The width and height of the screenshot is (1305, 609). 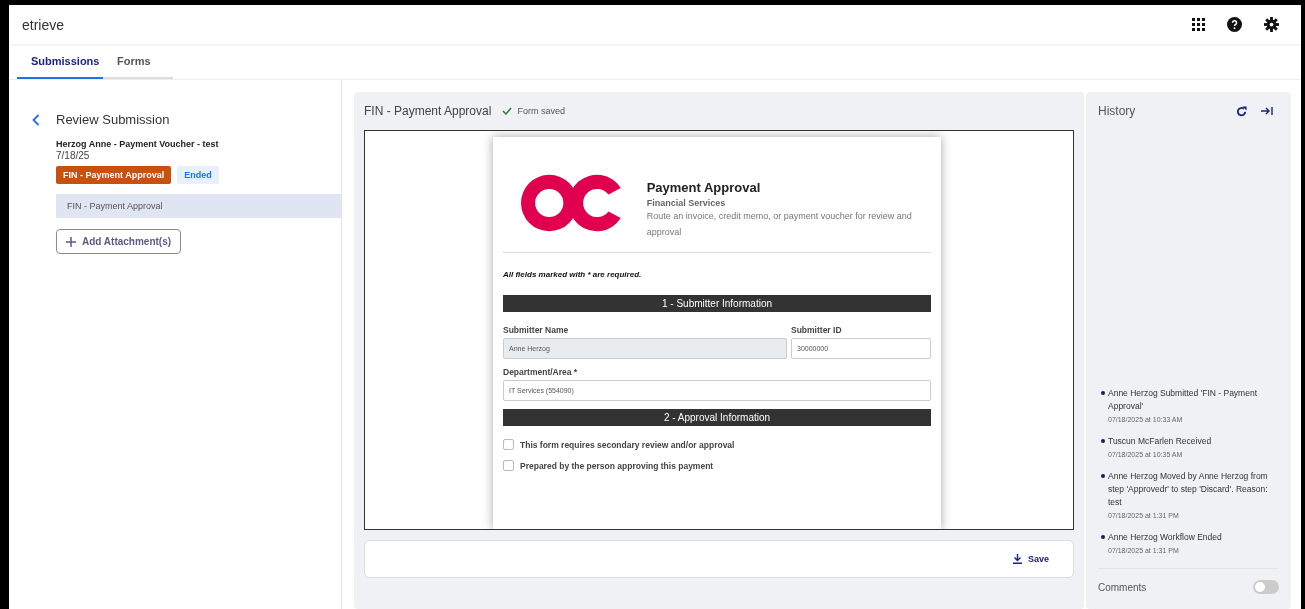 What do you see at coordinates (113, 119) in the screenshot?
I see `page-title: Review Submission` at bounding box center [113, 119].